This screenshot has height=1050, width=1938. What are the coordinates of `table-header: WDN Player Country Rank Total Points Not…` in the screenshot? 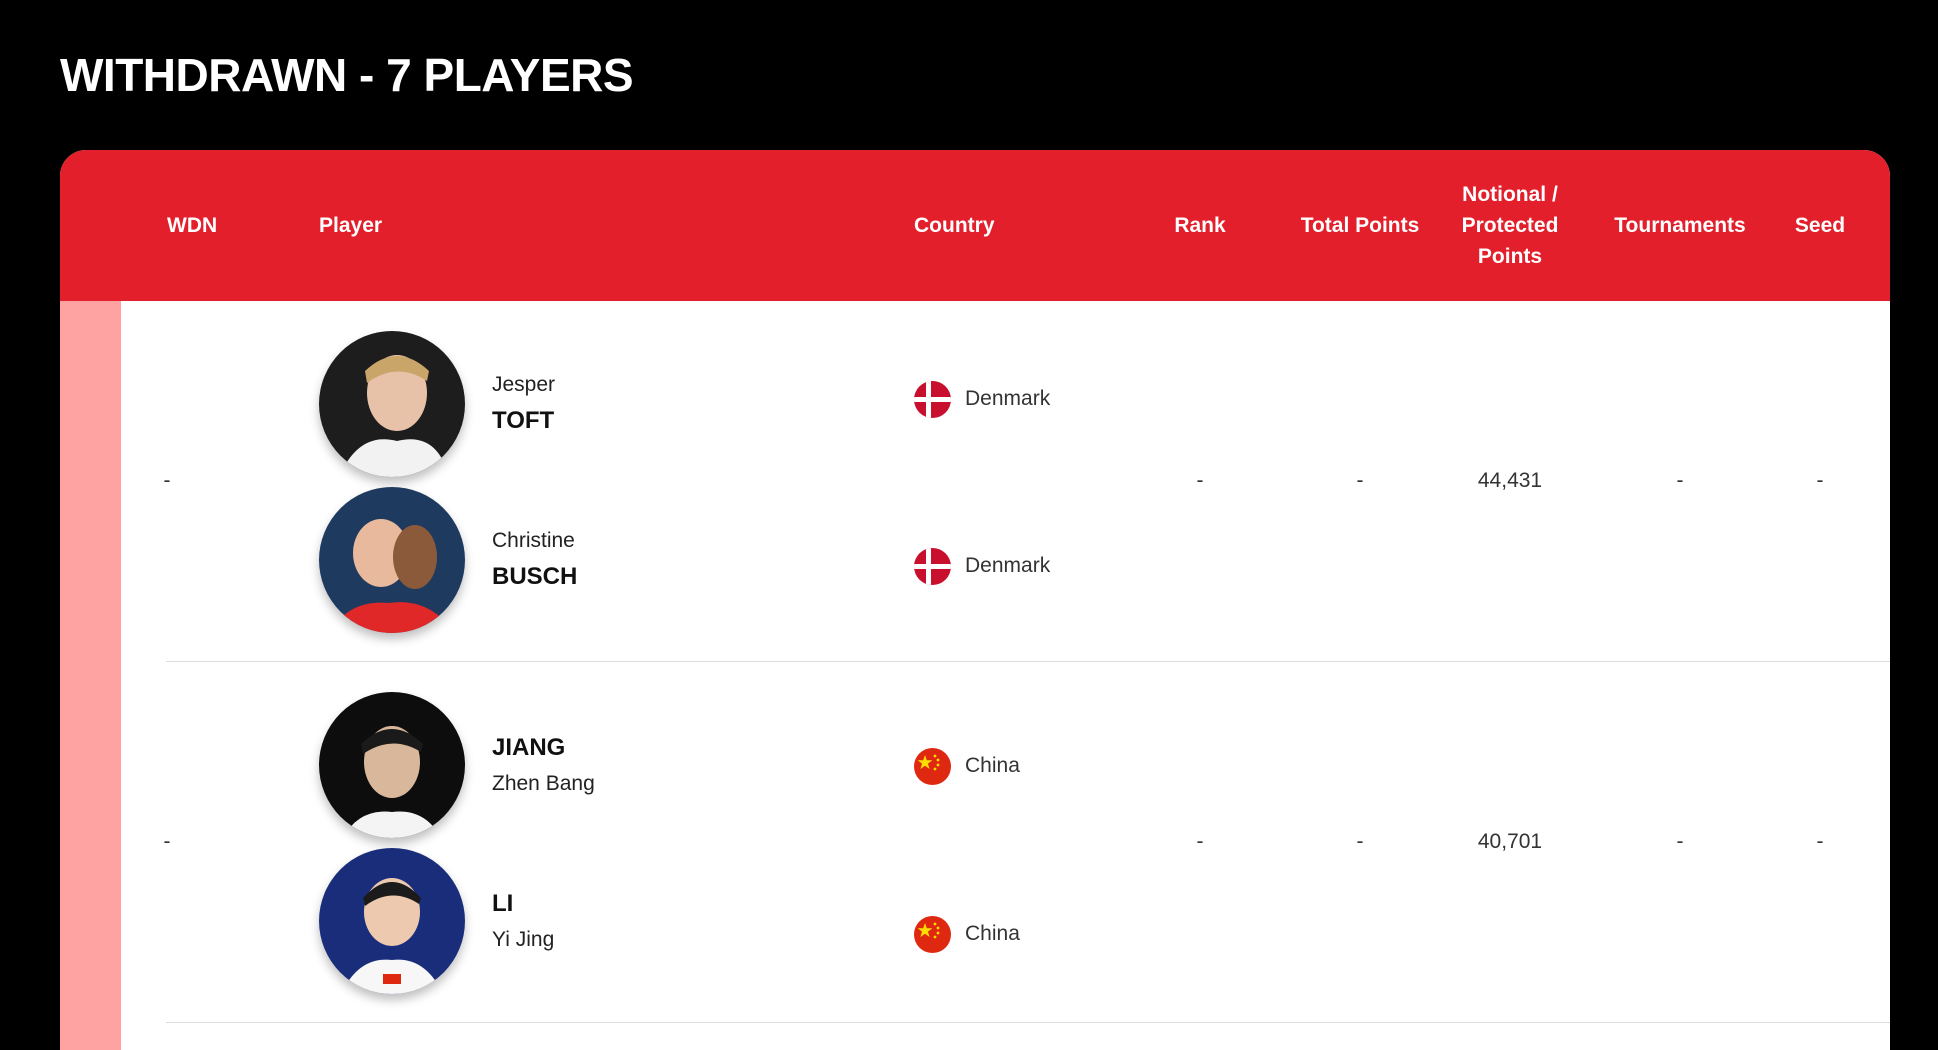 It's located at (975, 225).